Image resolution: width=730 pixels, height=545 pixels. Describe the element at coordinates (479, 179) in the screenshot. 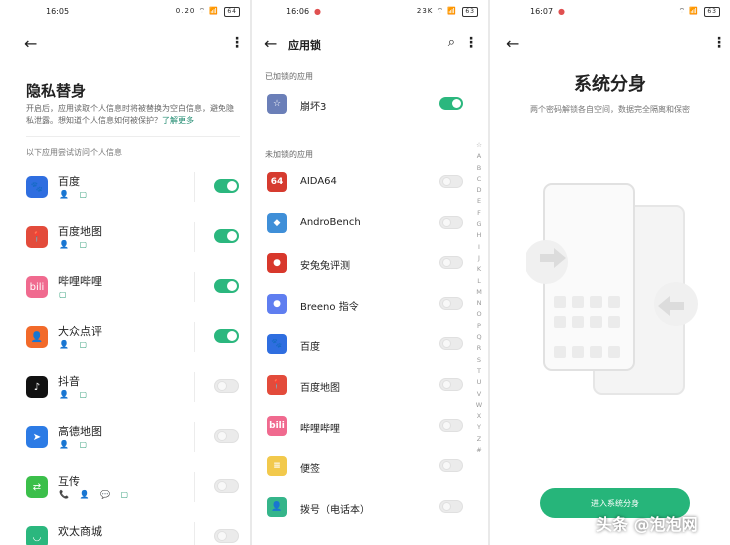

I see `alphabet-letter: C` at that location.